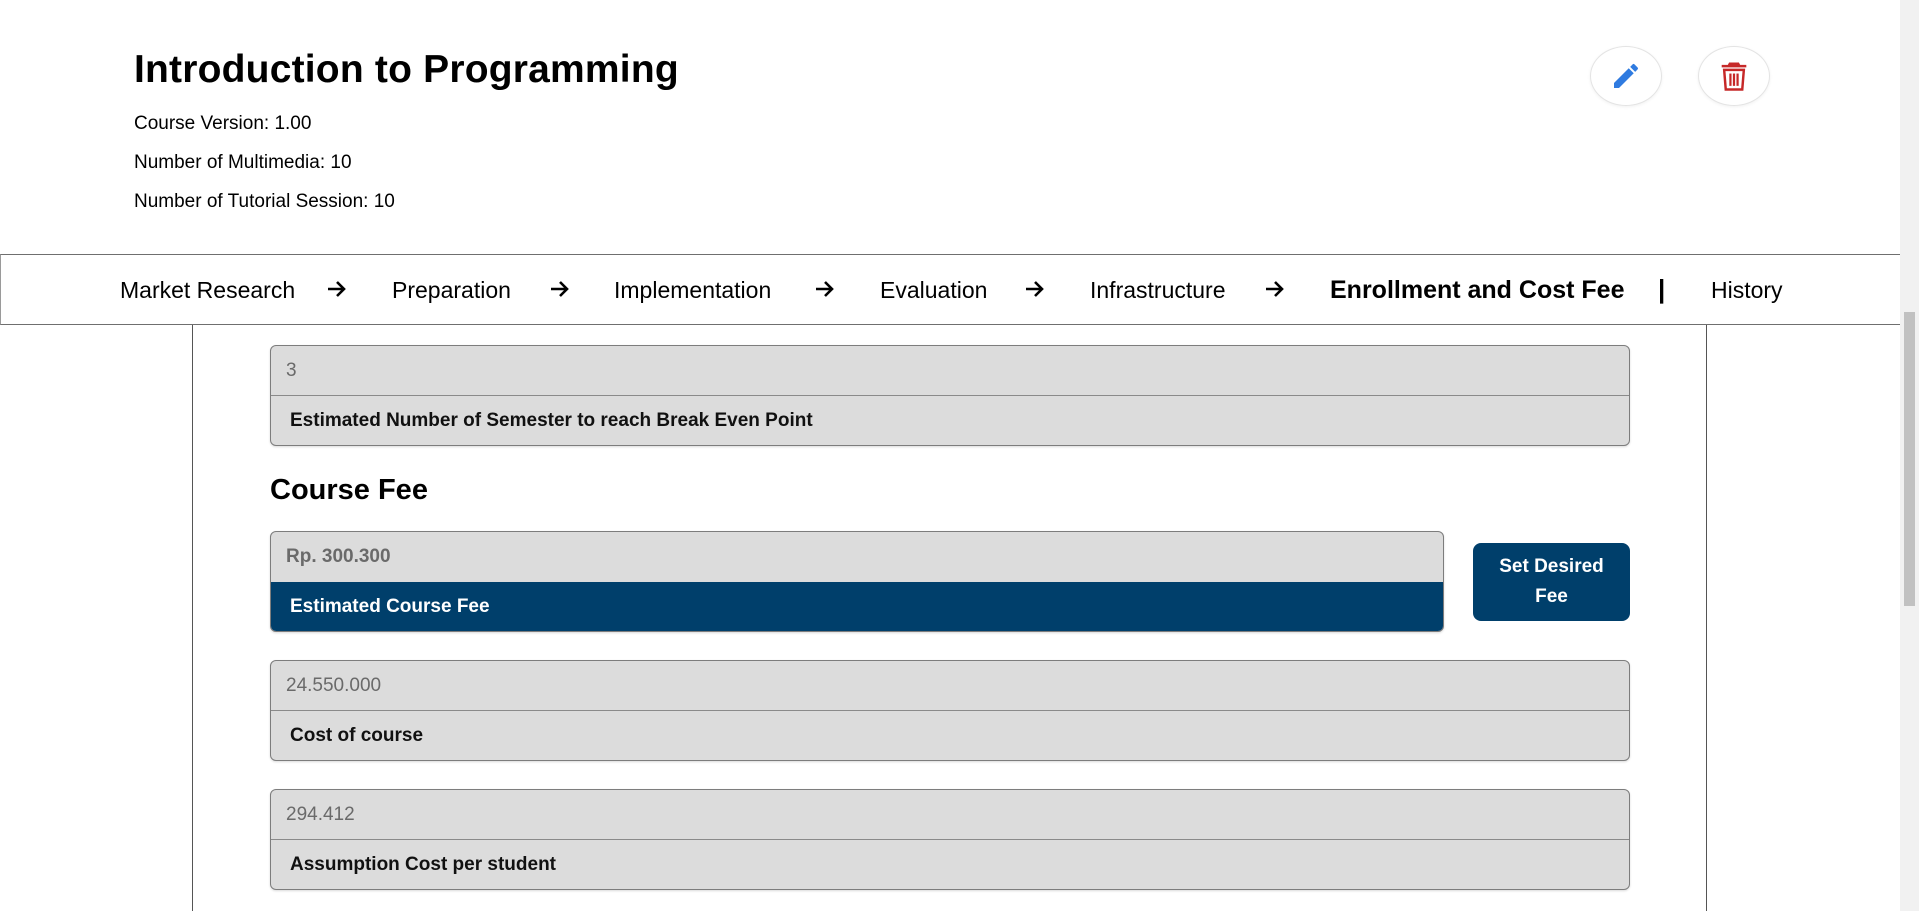  I want to click on estimated-course-fee-value: Rp. 300.300, so click(857, 557).